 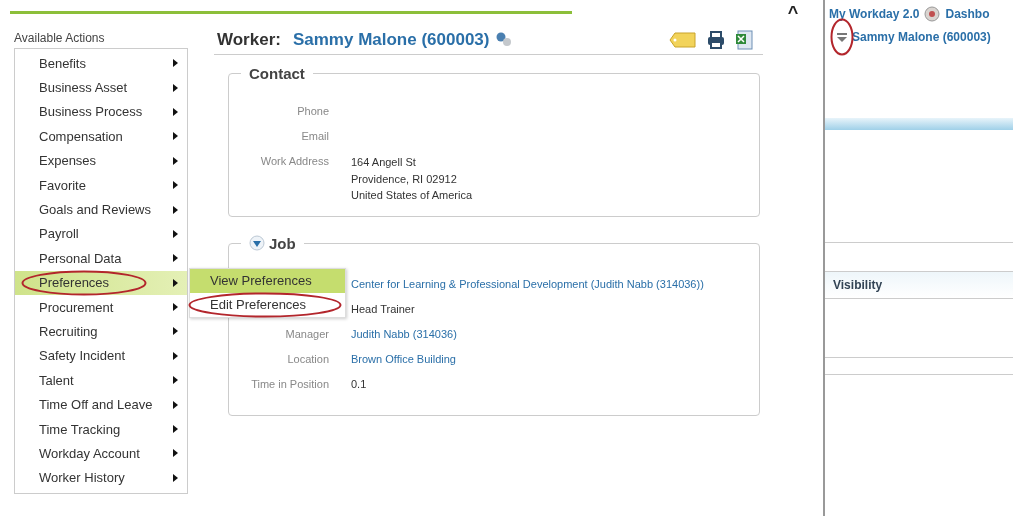 What do you see at coordinates (716, 40) in the screenshot?
I see `print-icon` at bounding box center [716, 40].